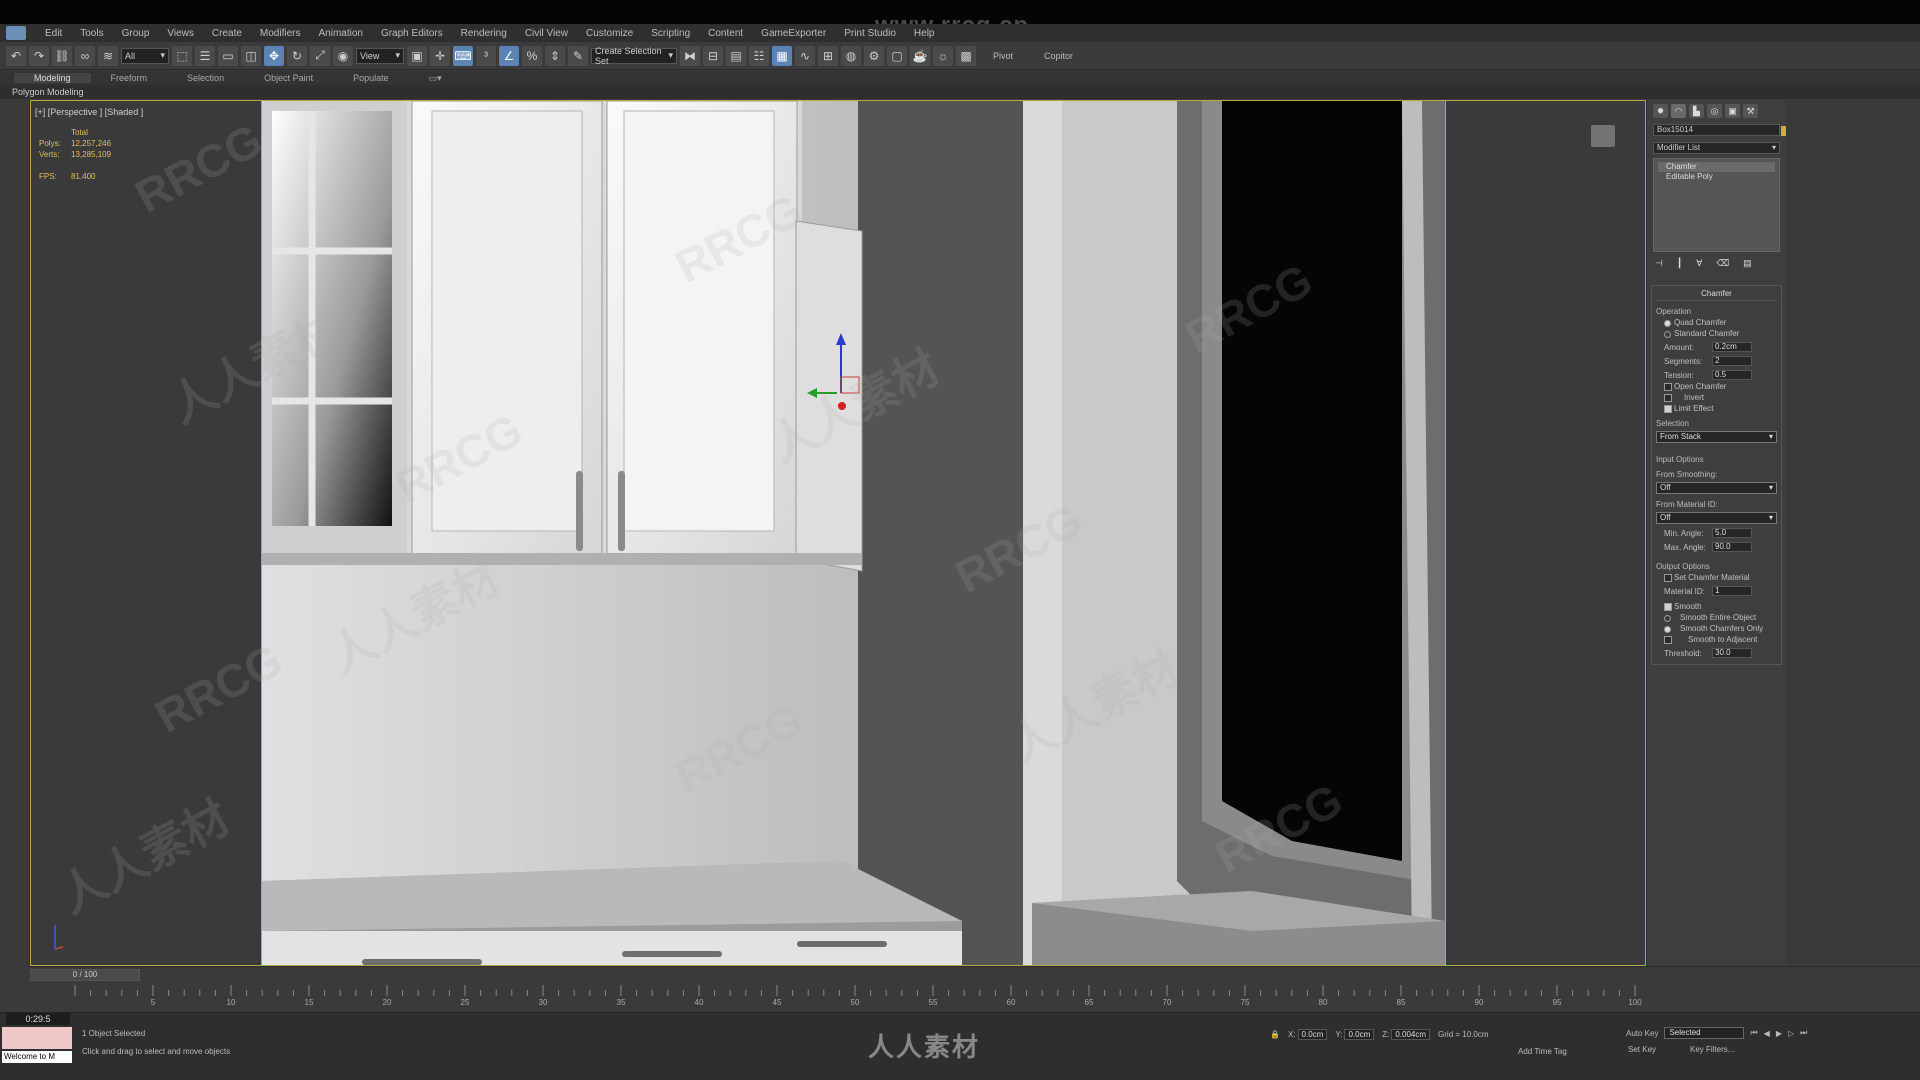 Image resolution: width=1920 pixels, height=1080 pixels. I want to click on make-unique-icon: ∀, so click(1699, 263).